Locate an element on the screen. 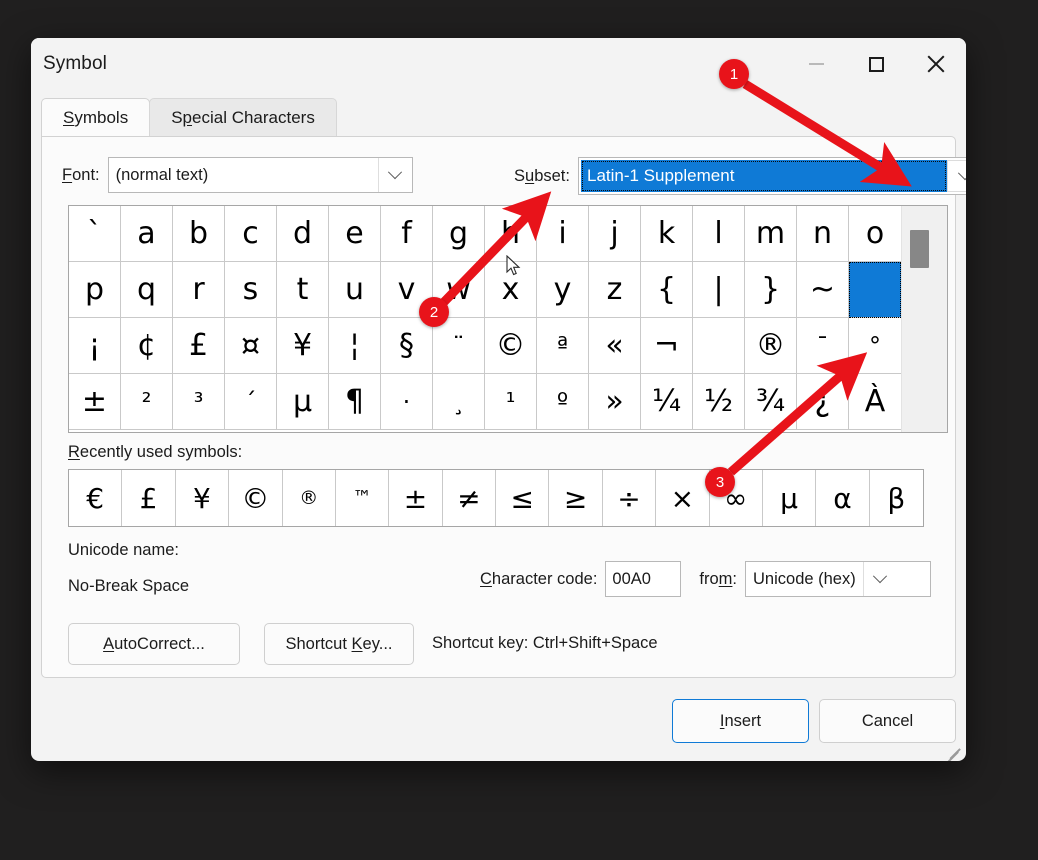 This screenshot has width=1038, height=860. recent-symbol-cell: × is located at coordinates (683, 498).